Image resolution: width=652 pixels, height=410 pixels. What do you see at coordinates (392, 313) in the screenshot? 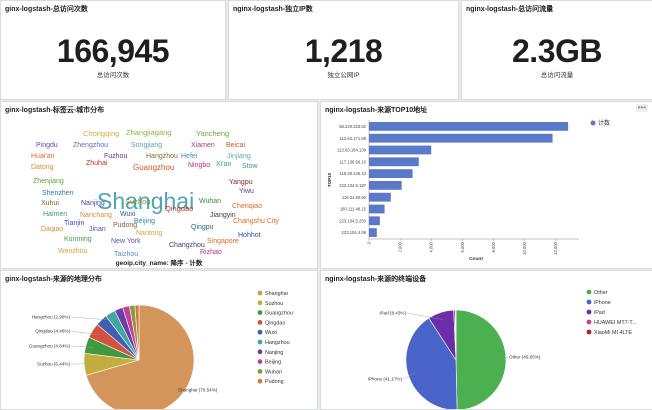
I see `slice-label: iPad (8.43%)` at bounding box center [392, 313].